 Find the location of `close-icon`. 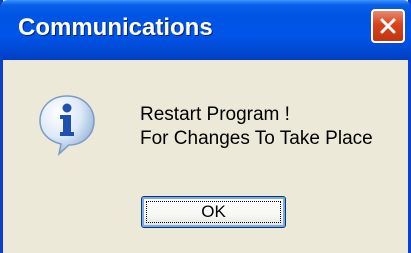

close-icon is located at coordinates (388, 26).